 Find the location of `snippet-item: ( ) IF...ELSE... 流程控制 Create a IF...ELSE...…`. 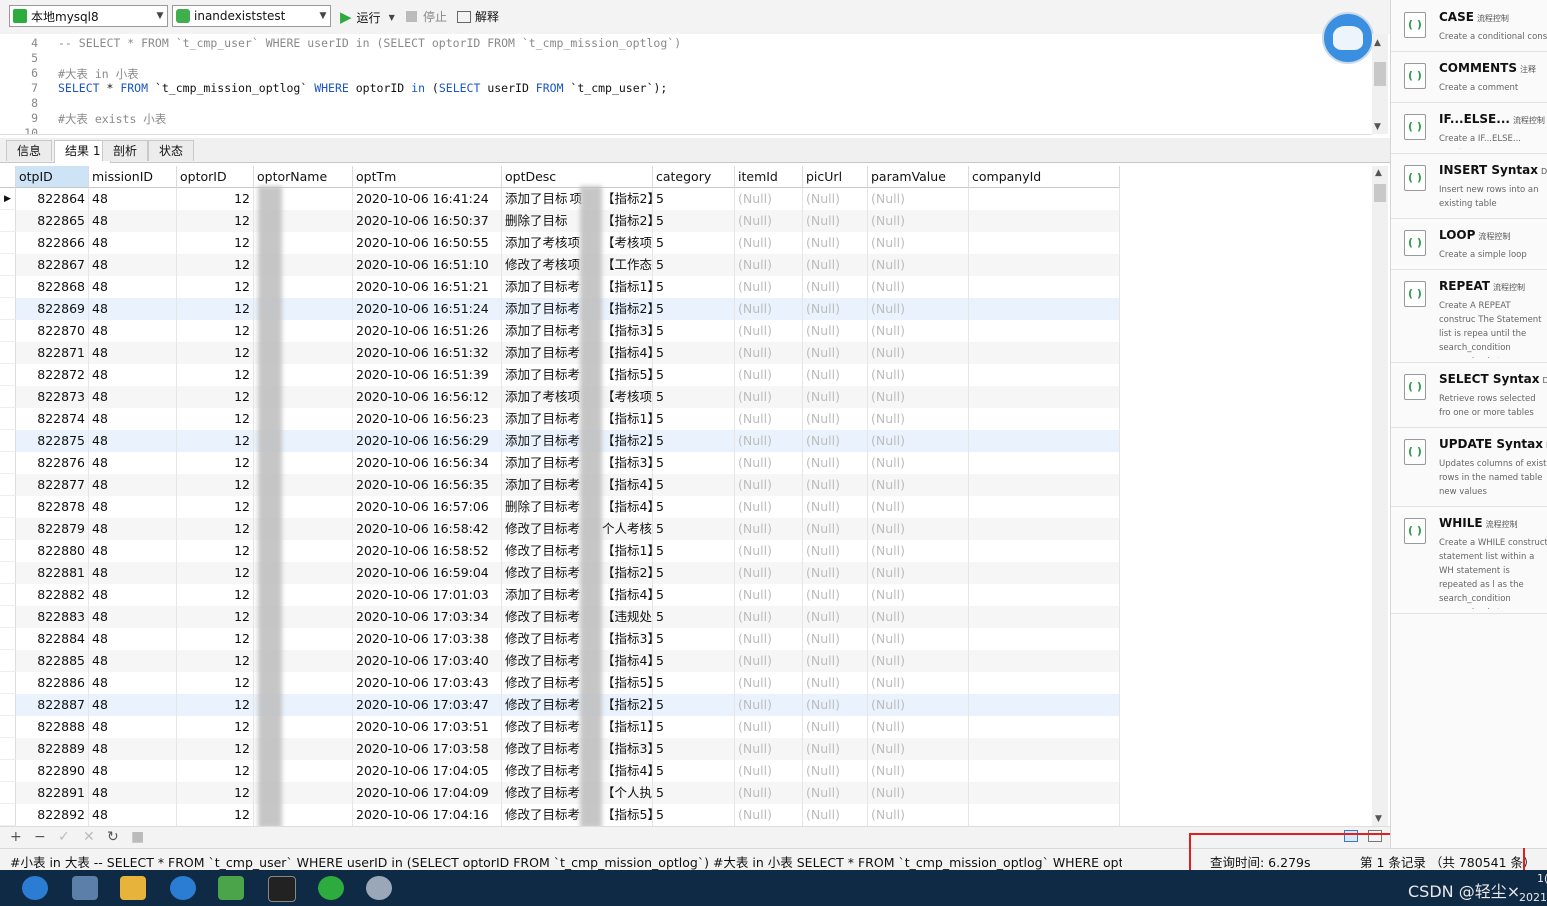

snippet-item: ( ) IF...ELSE... 流程控制 Create a IF...ELSE...… is located at coordinates (1469, 128).